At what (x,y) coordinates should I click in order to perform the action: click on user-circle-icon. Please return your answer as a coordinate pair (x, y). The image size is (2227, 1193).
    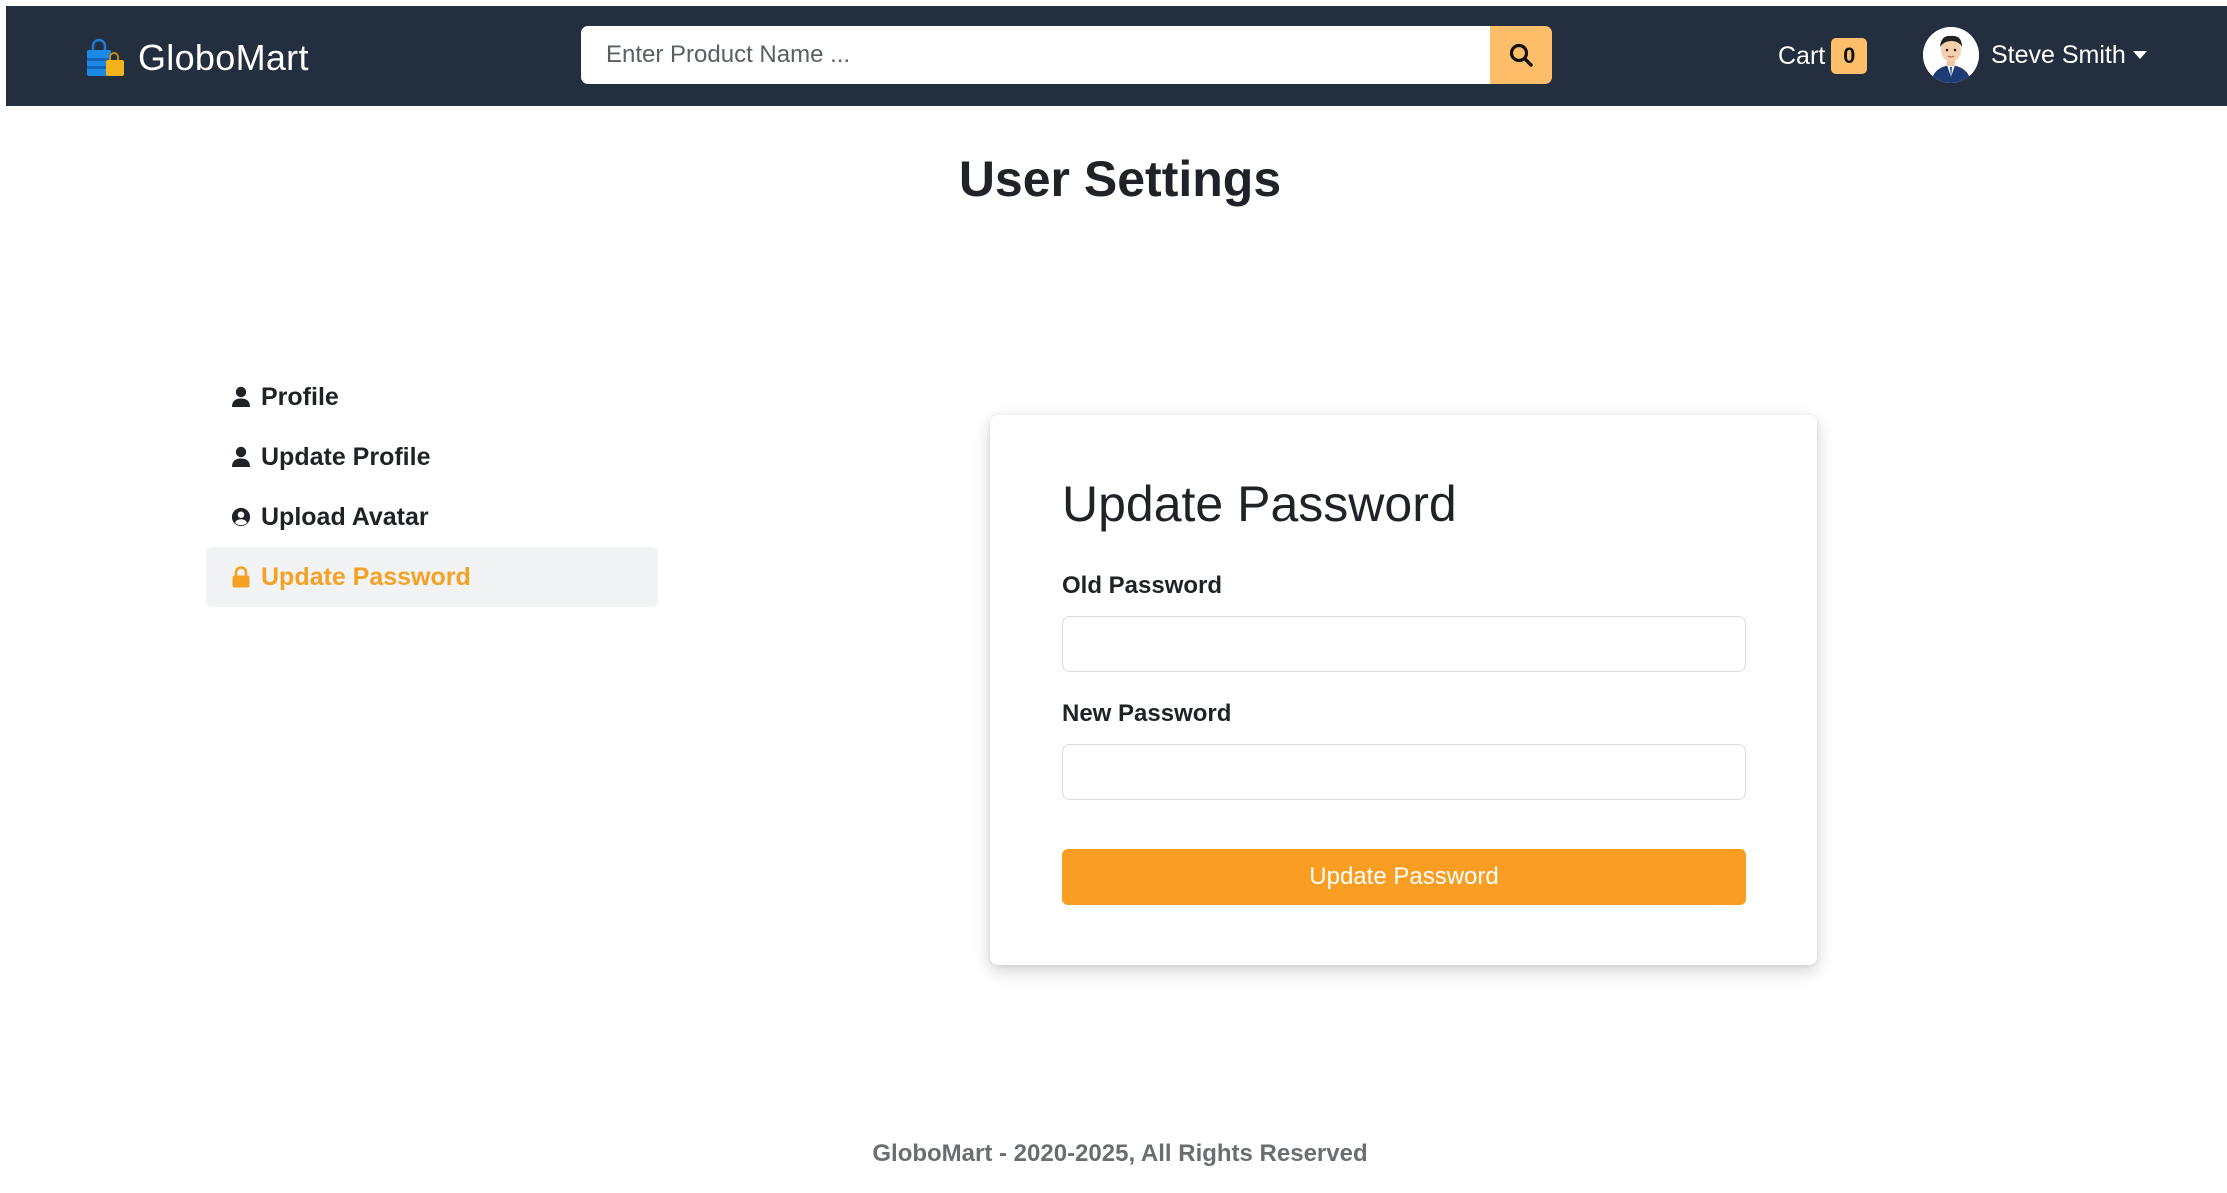
    Looking at the image, I should click on (241, 517).